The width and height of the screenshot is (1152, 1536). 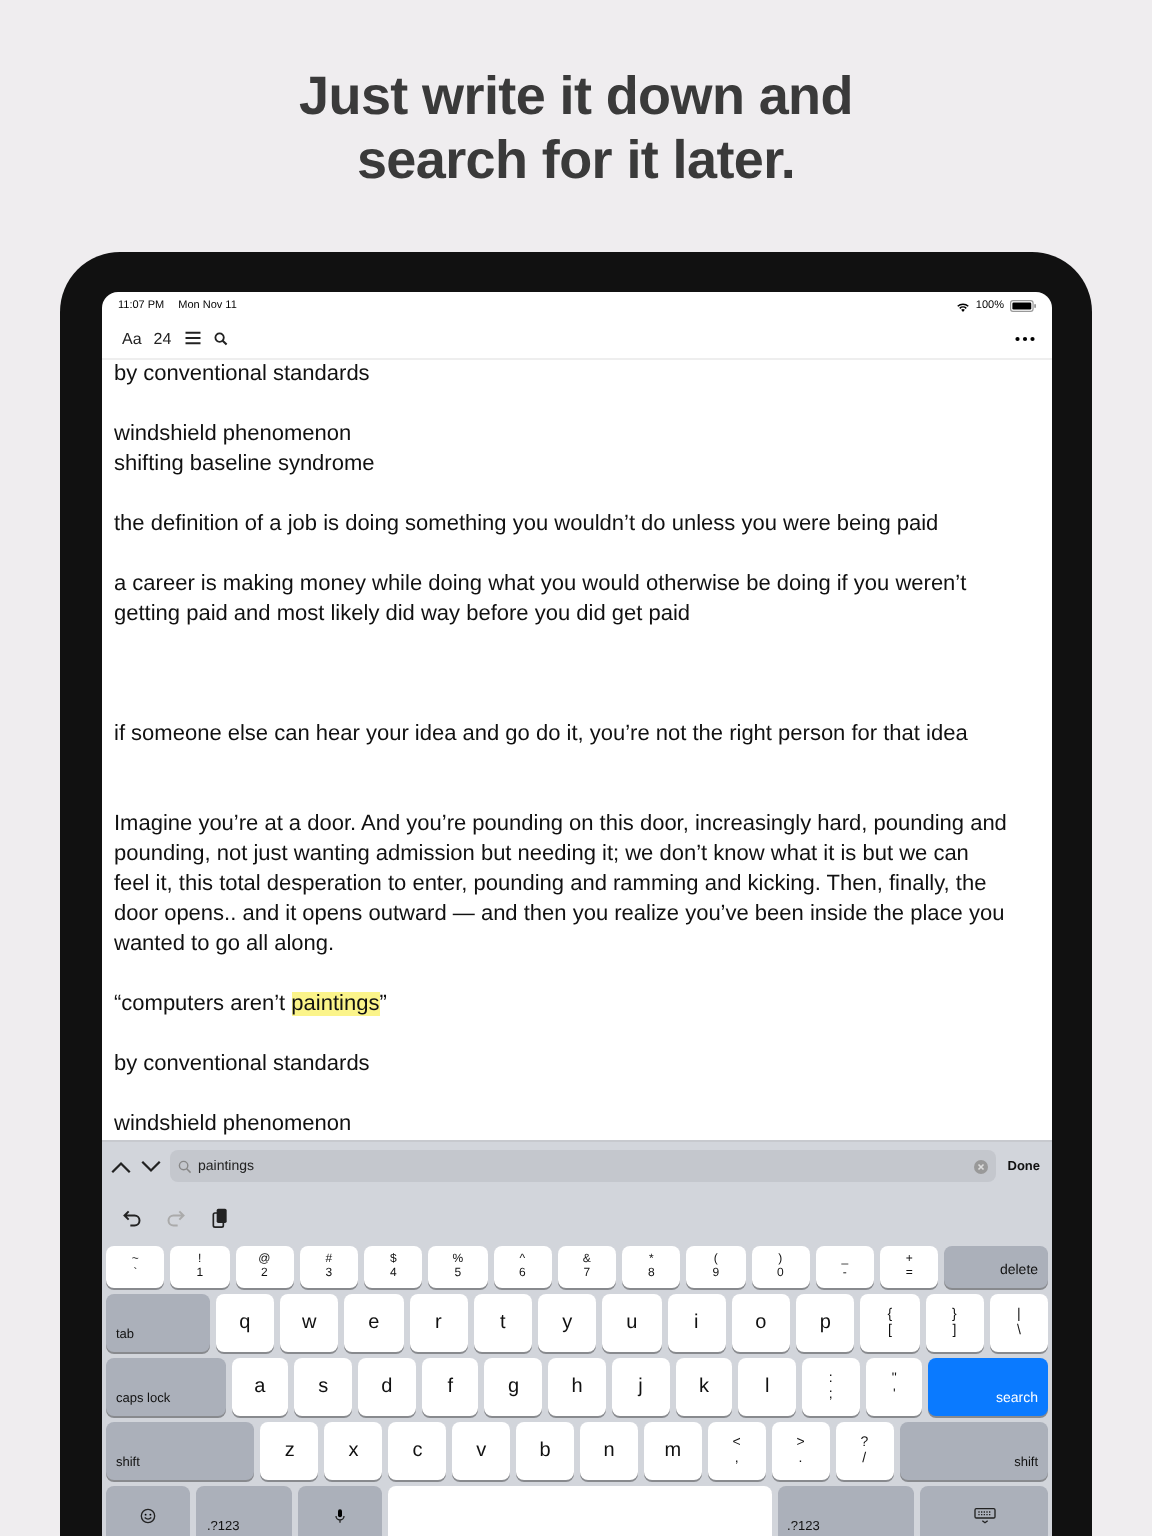 I want to click on keyboard-key: a, so click(x=260, y=1387).